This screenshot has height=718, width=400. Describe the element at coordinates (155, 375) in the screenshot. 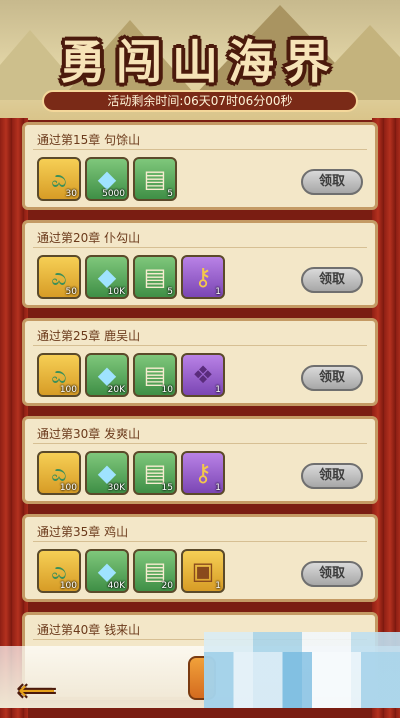

I see `scroll-icon: ▤ 10` at that location.